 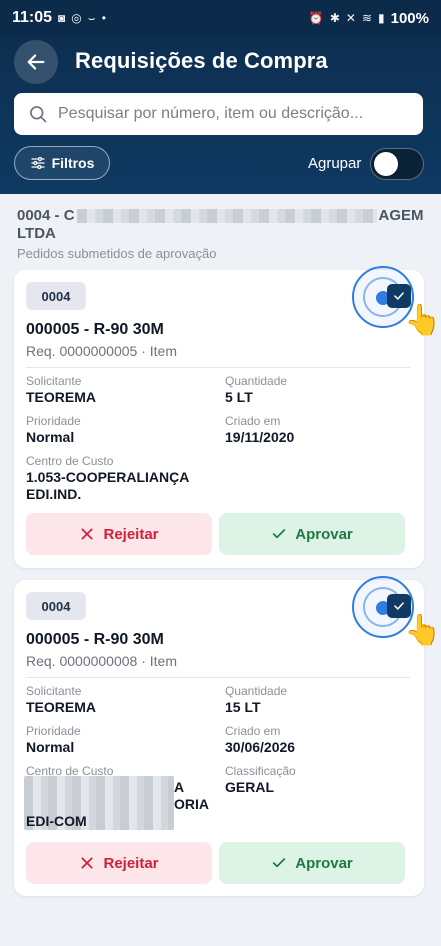 I want to click on group-title: 0004 - C AGEM LTDA, so click(x=222, y=225).